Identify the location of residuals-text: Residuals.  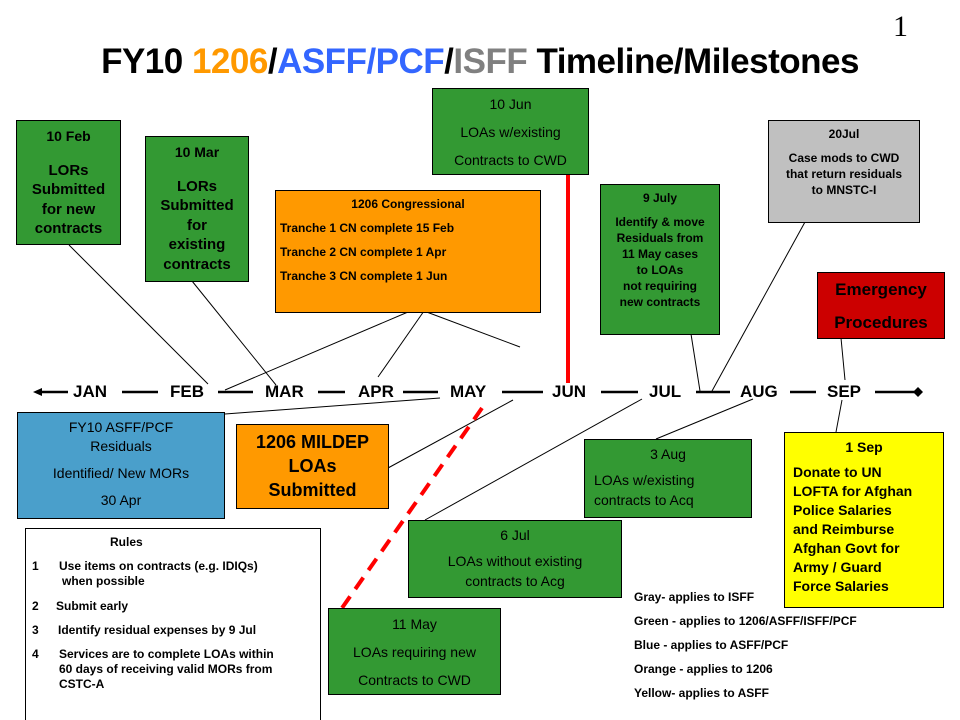
(121, 446).